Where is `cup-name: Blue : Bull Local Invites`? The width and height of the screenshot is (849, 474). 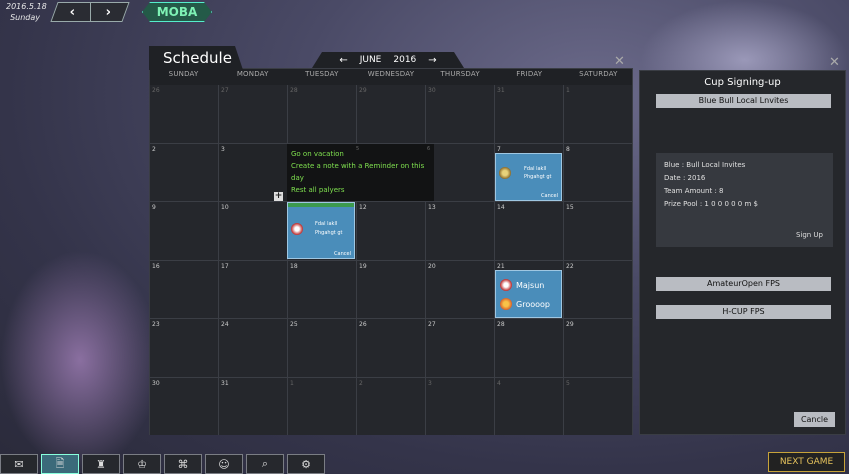
cup-name: Blue : Bull Local Invites is located at coordinates (705, 165).